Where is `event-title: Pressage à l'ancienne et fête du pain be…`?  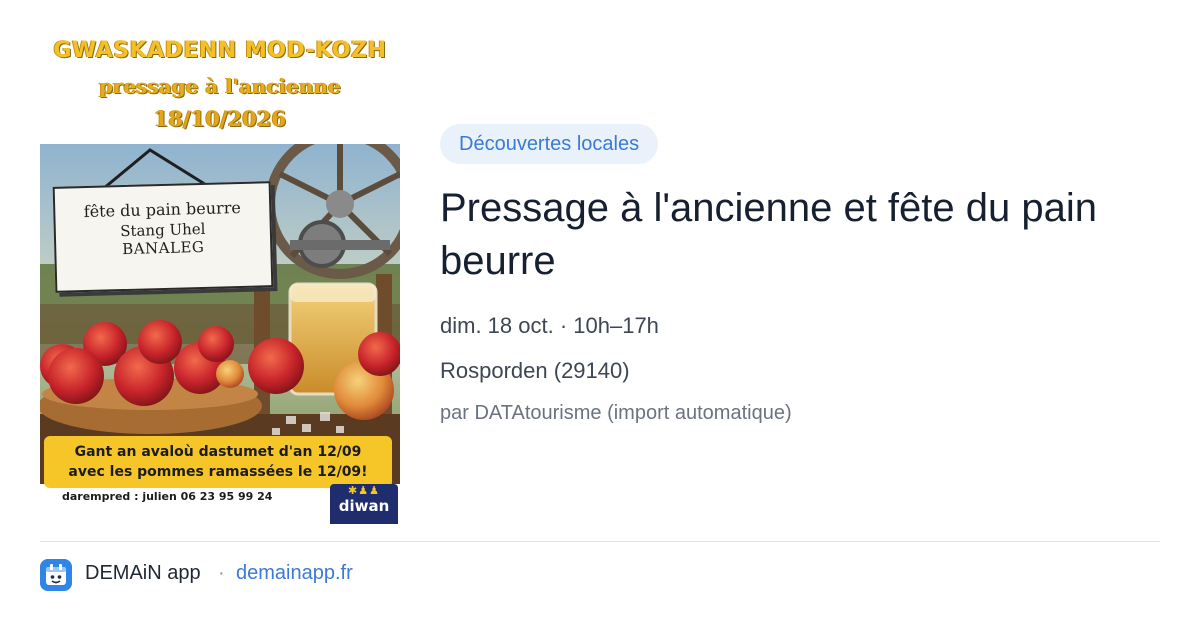 event-title: Pressage à l'ancienne et fête du pain be… is located at coordinates (800, 235).